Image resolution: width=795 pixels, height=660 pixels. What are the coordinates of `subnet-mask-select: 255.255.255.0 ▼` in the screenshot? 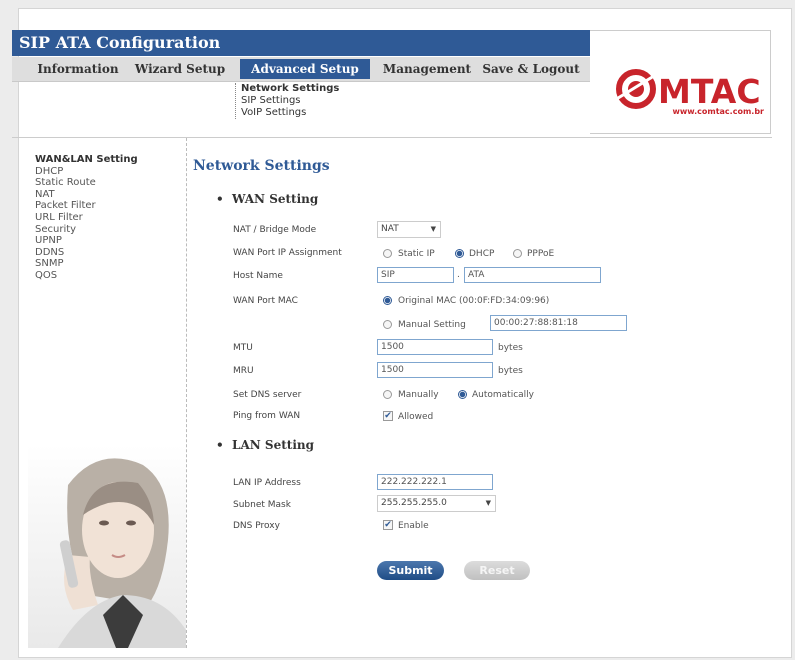 It's located at (436, 503).